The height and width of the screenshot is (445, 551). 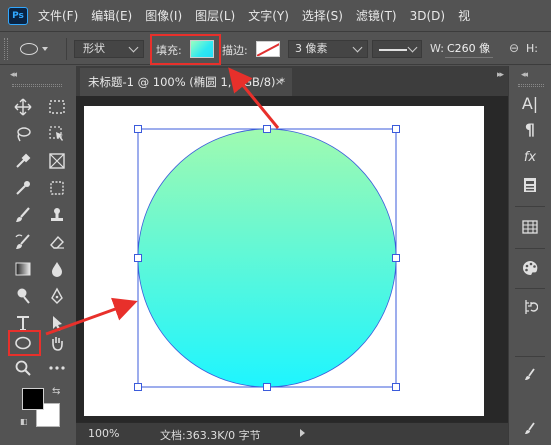 What do you see at coordinates (29, 49) in the screenshot?
I see `ellipse-preset-icon` at bounding box center [29, 49].